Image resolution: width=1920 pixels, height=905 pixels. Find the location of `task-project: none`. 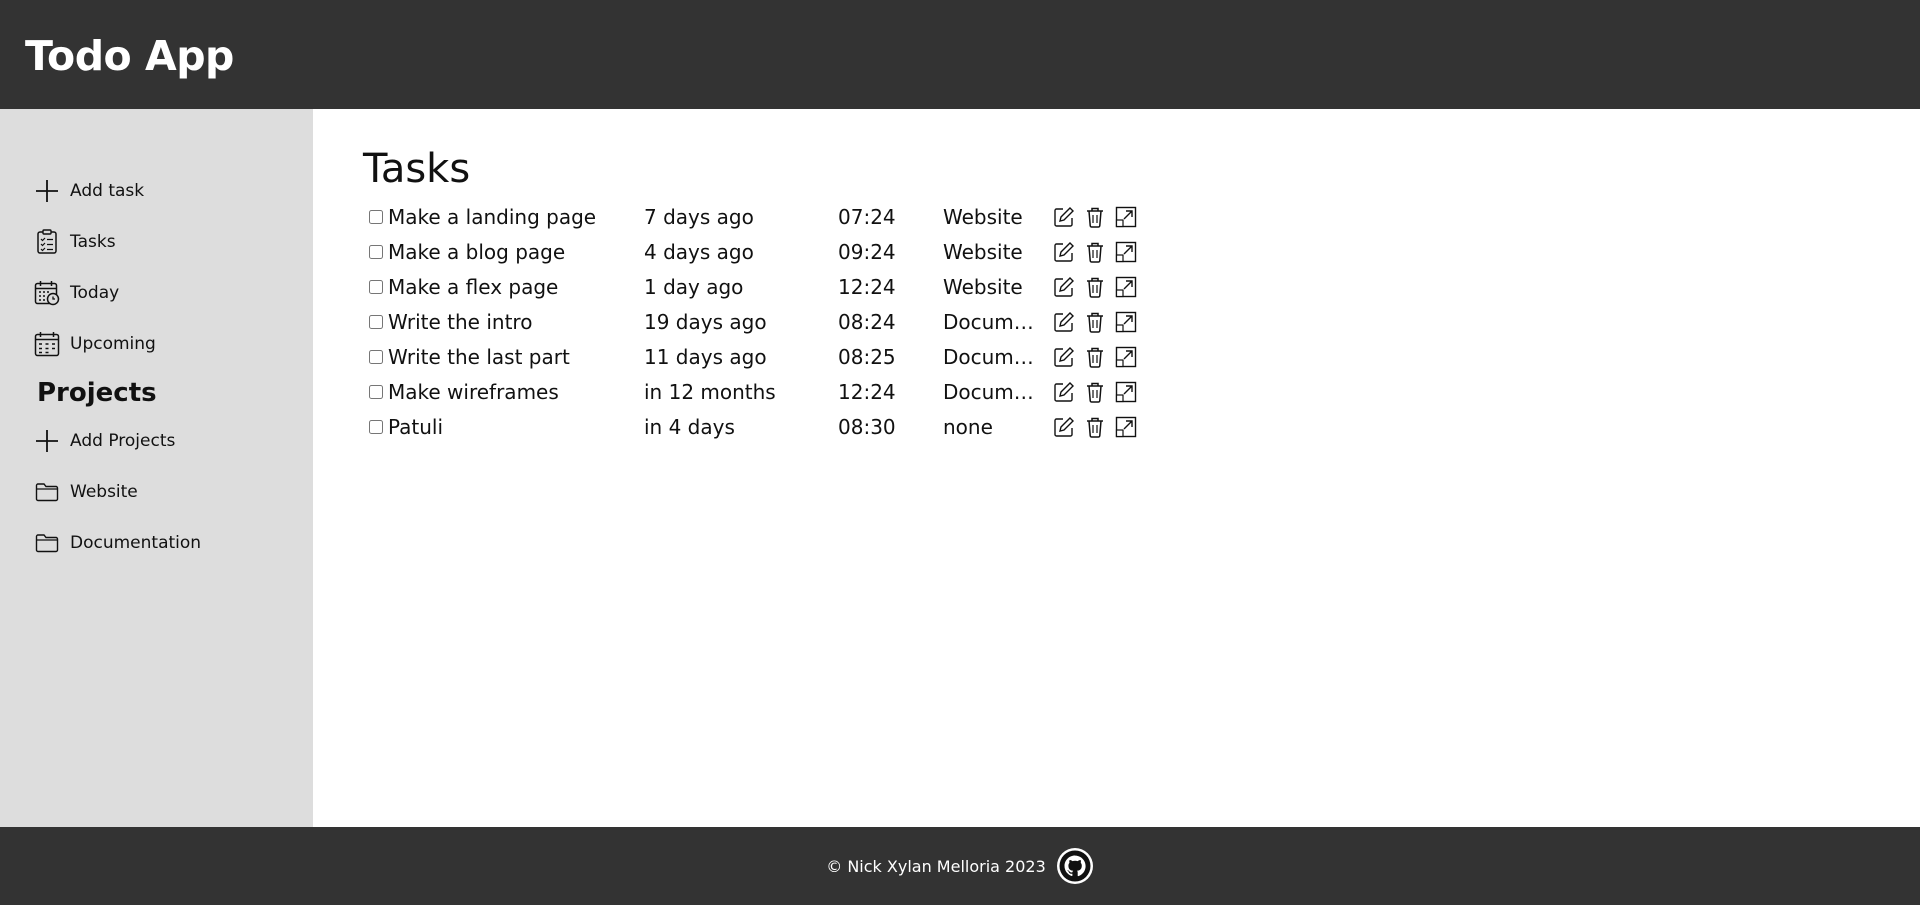

task-project: none is located at coordinates (968, 426).